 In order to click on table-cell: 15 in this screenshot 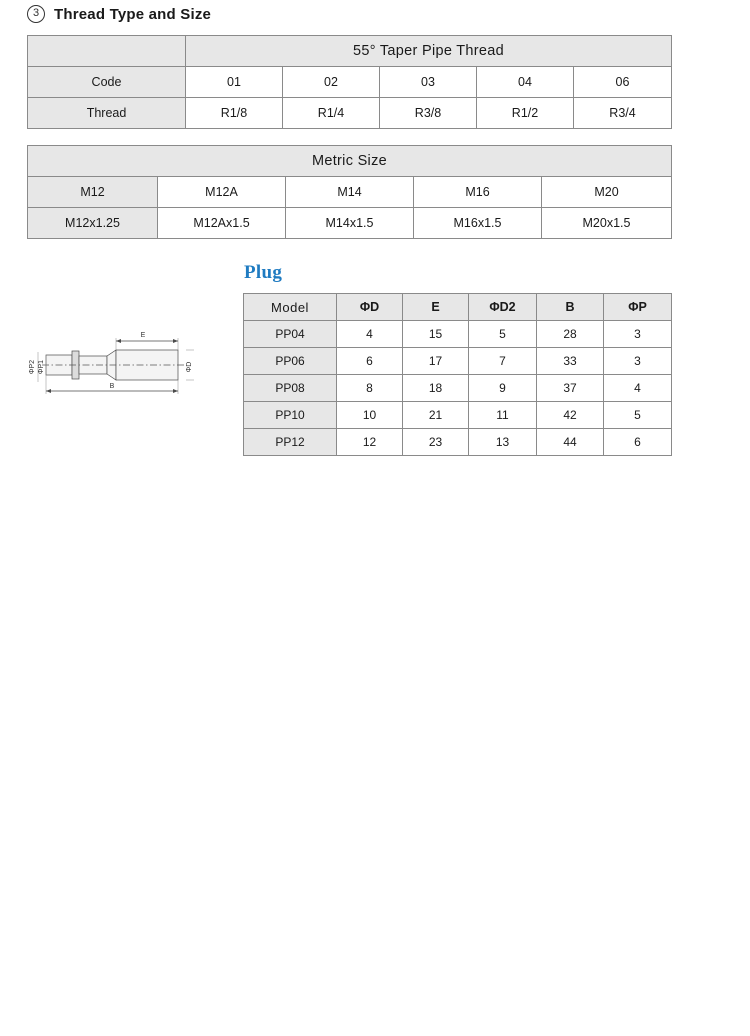, I will do `click(435, 334)`.